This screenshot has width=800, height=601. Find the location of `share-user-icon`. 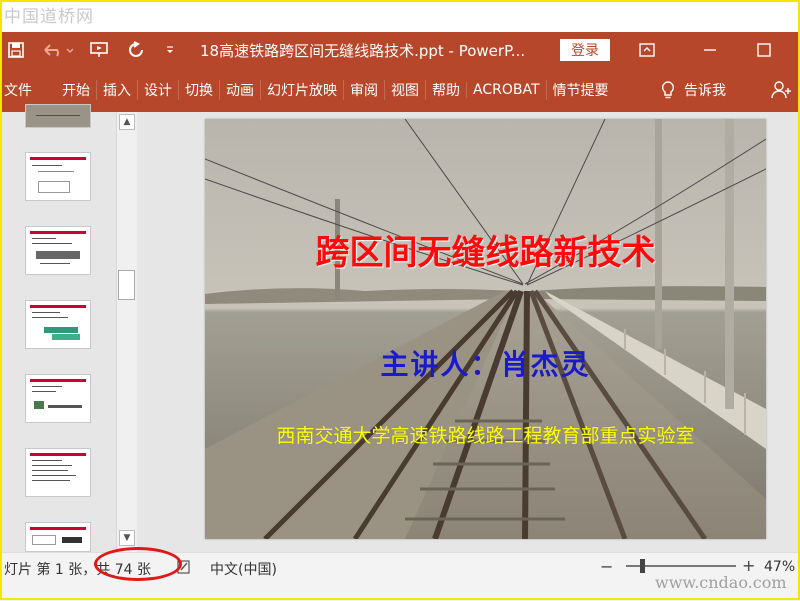

share-user-icon is located at coordinates (781, 92).